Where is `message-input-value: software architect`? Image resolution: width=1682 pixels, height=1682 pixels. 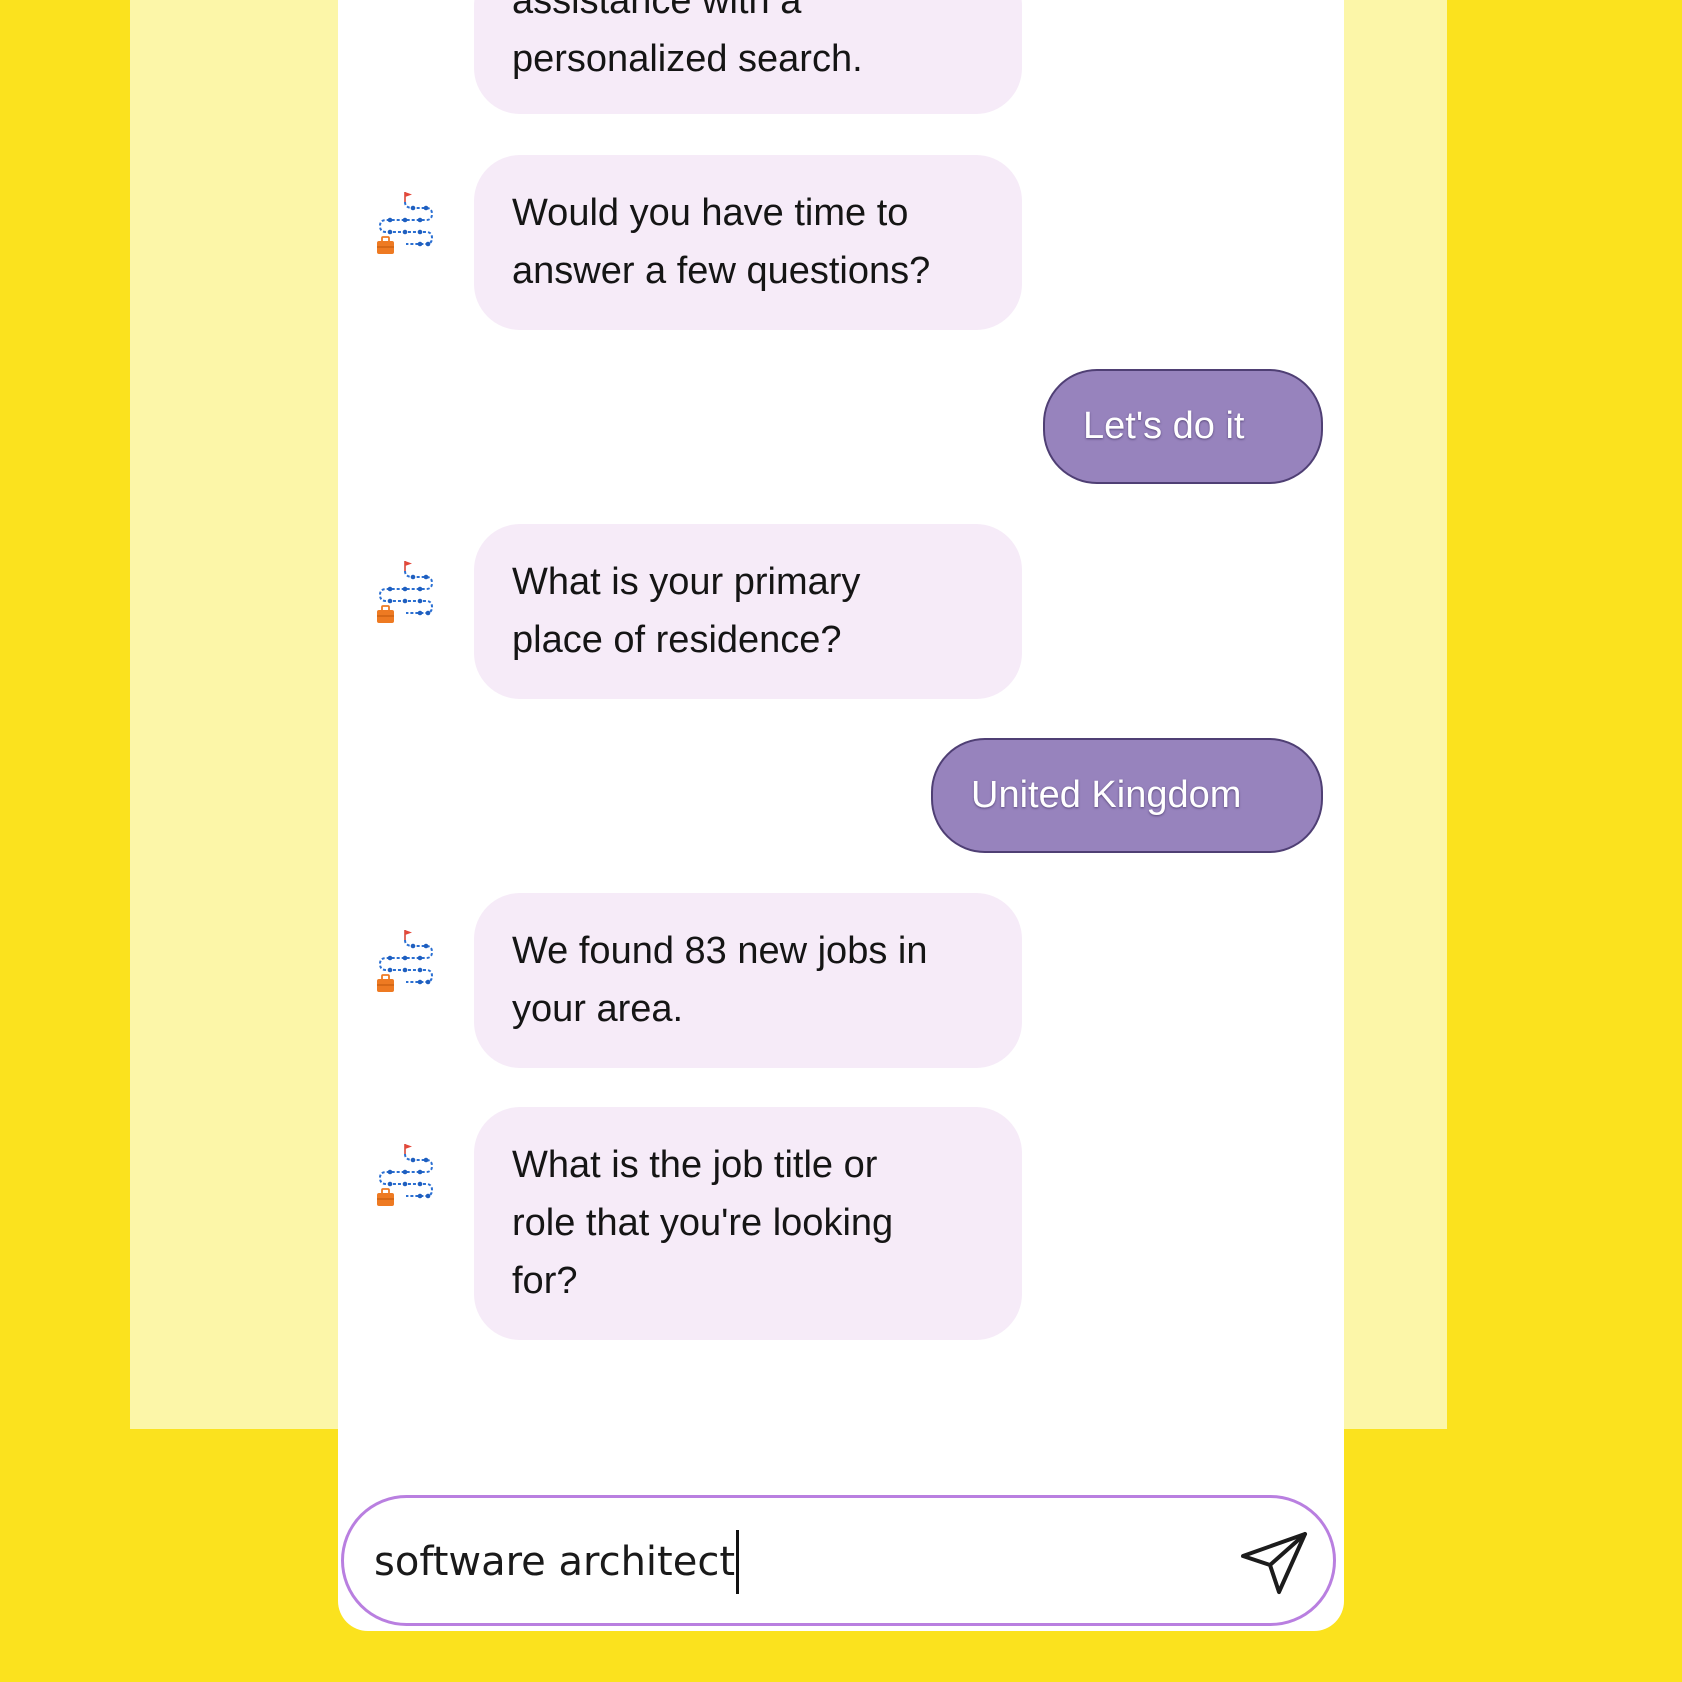 message-input-value: software architect is located at coordinates (554, 1562).